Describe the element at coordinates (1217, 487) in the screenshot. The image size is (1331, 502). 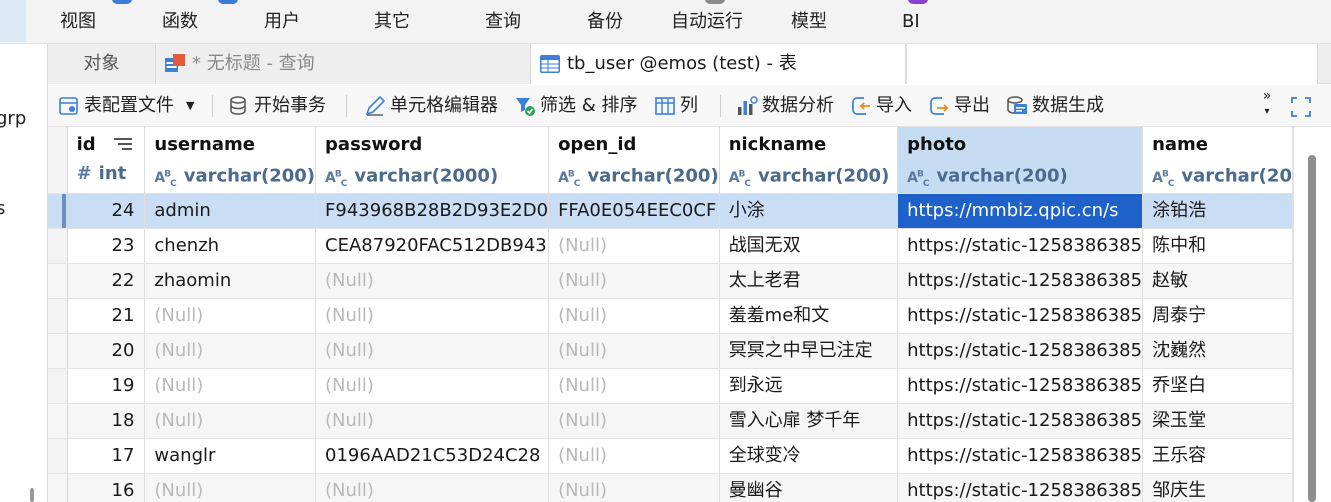
I see `cell-name: 邹庆生` at that location.